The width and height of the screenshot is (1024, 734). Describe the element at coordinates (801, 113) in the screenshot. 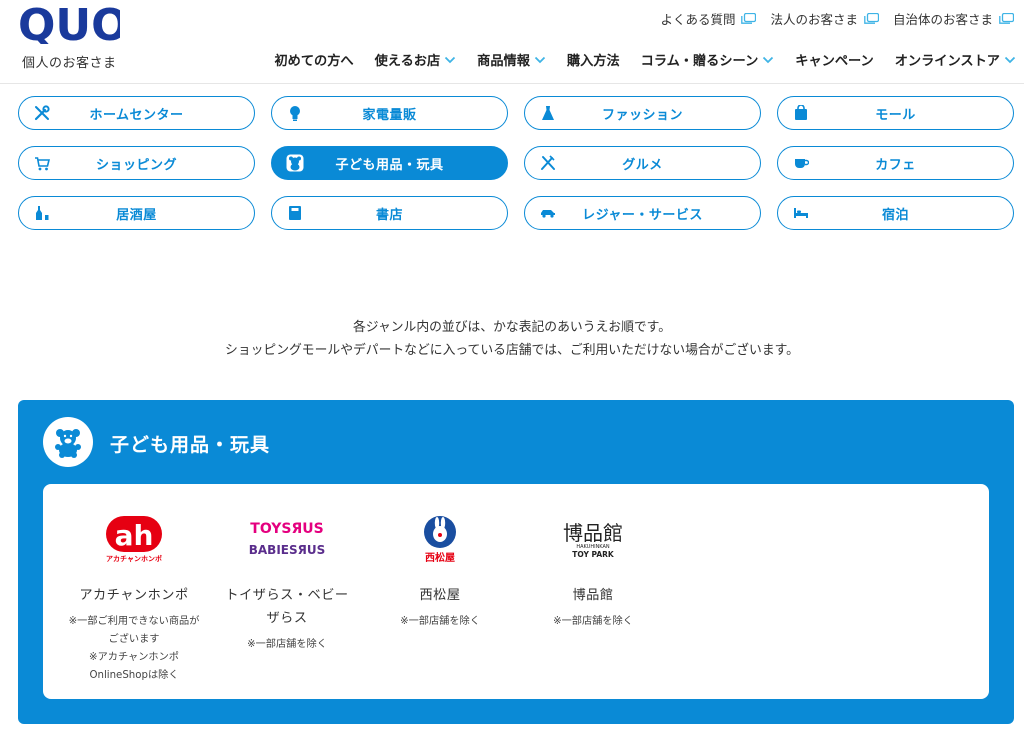

I see `shopping-bag-icon` at that location.